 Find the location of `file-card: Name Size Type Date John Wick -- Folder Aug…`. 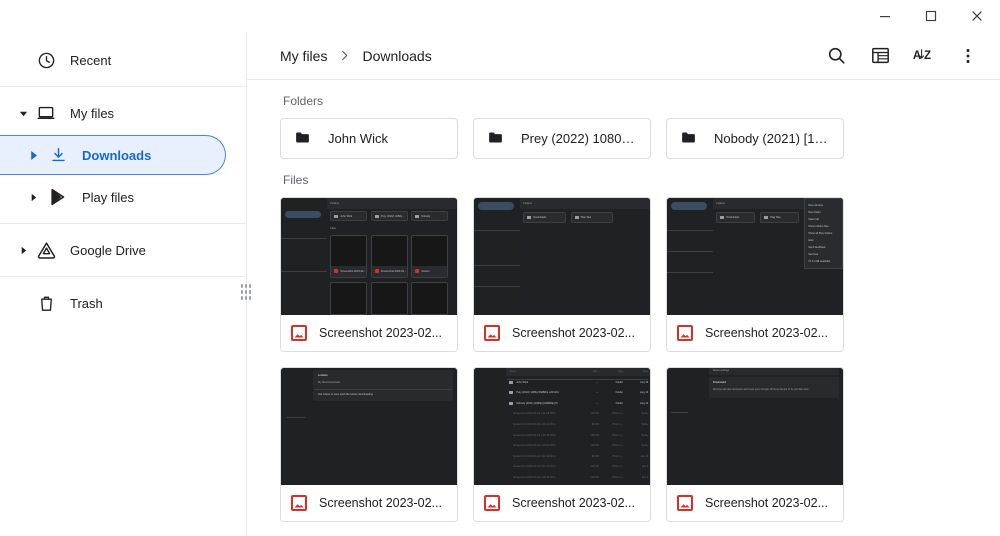

file-card: Name Size Type Date John Wick -- Folder Aug… is located at coordinates (562, 444).